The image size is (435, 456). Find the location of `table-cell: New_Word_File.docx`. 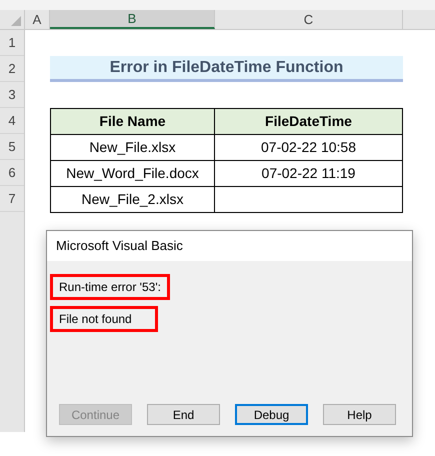

table-cell: New_Word_File.docx is located at coordinates (133, 174).